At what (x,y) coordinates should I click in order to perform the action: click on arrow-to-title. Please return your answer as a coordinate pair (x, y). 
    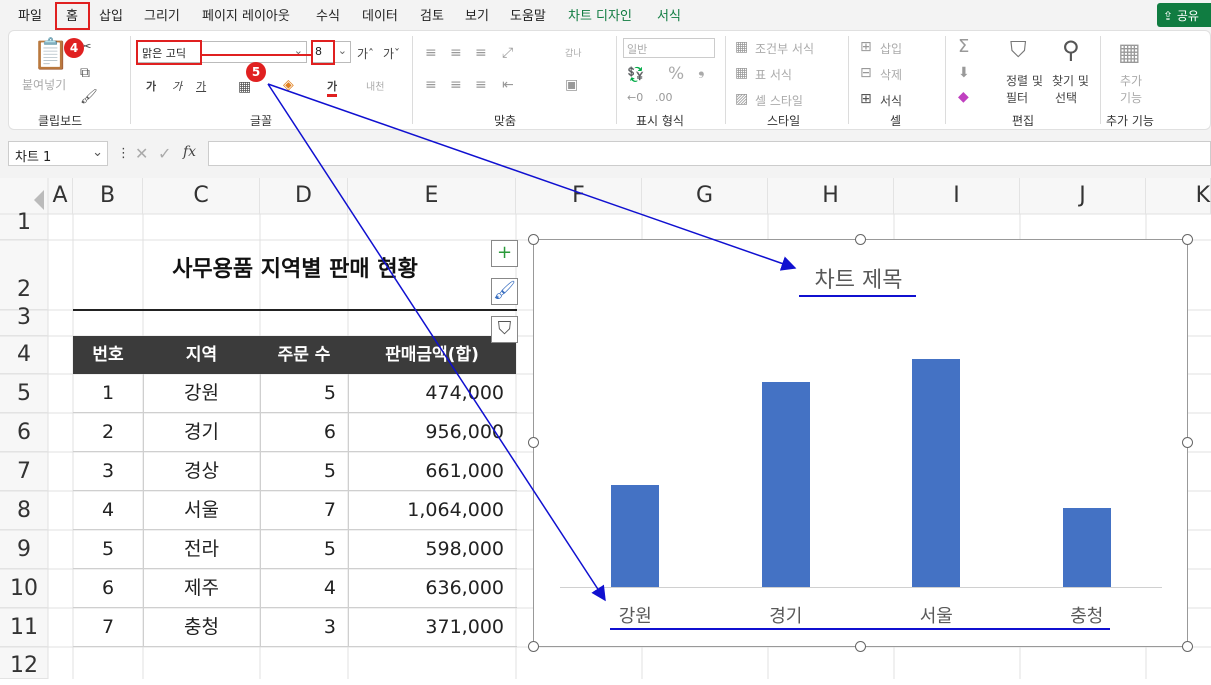
    Looking at the image, I should click on (532, 177).